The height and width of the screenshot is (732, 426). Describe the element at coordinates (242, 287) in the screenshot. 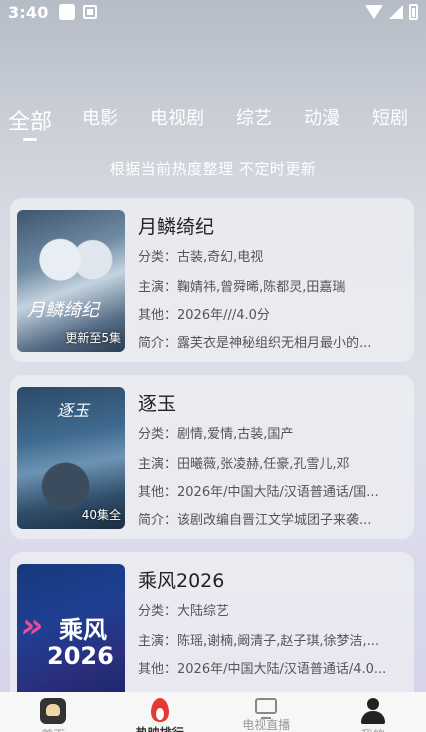

I see `card-cast: 主演：鞠婧祎,曾舜晞,陈都灵,田嘉瑞` at that location.